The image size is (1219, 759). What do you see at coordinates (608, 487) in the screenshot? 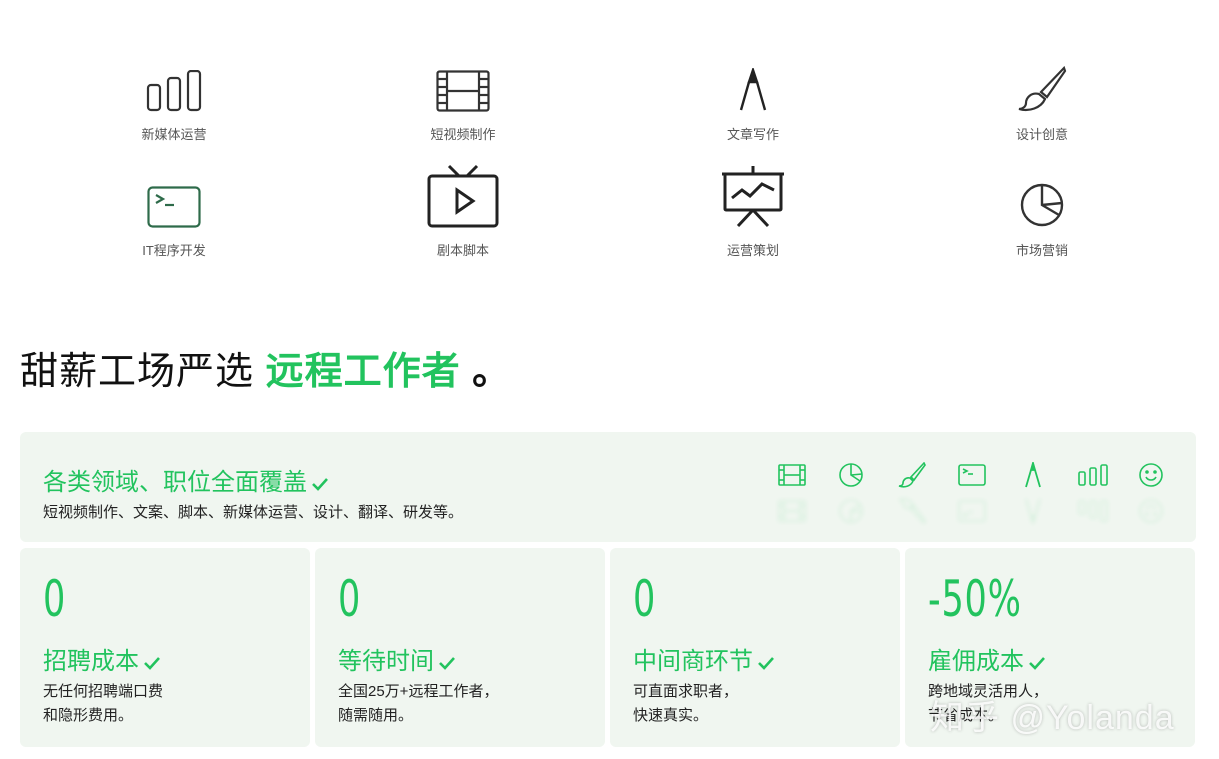
I see `coverage-panel: 各类领域、职位全面覆盖 短视频制作、文案、脚本、新媒体运营、设计、翻译、研发等。` at bounding box center [608, 487].